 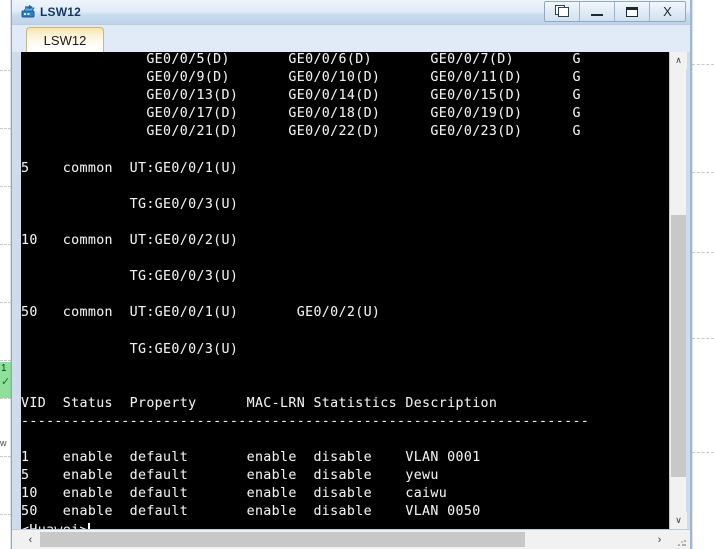 I want to click on check-icon: ✓, so click(x=6, y=382).